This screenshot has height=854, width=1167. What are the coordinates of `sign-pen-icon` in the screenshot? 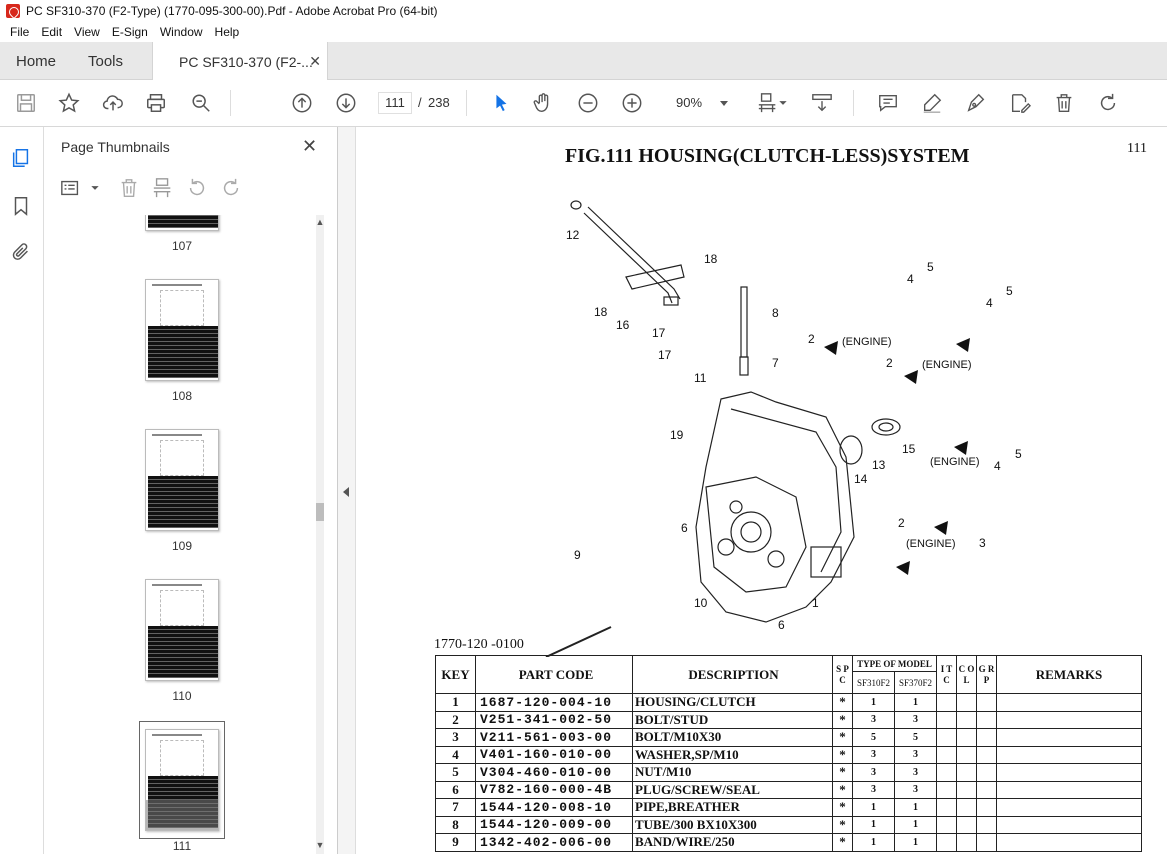 It's located at (976, 103).